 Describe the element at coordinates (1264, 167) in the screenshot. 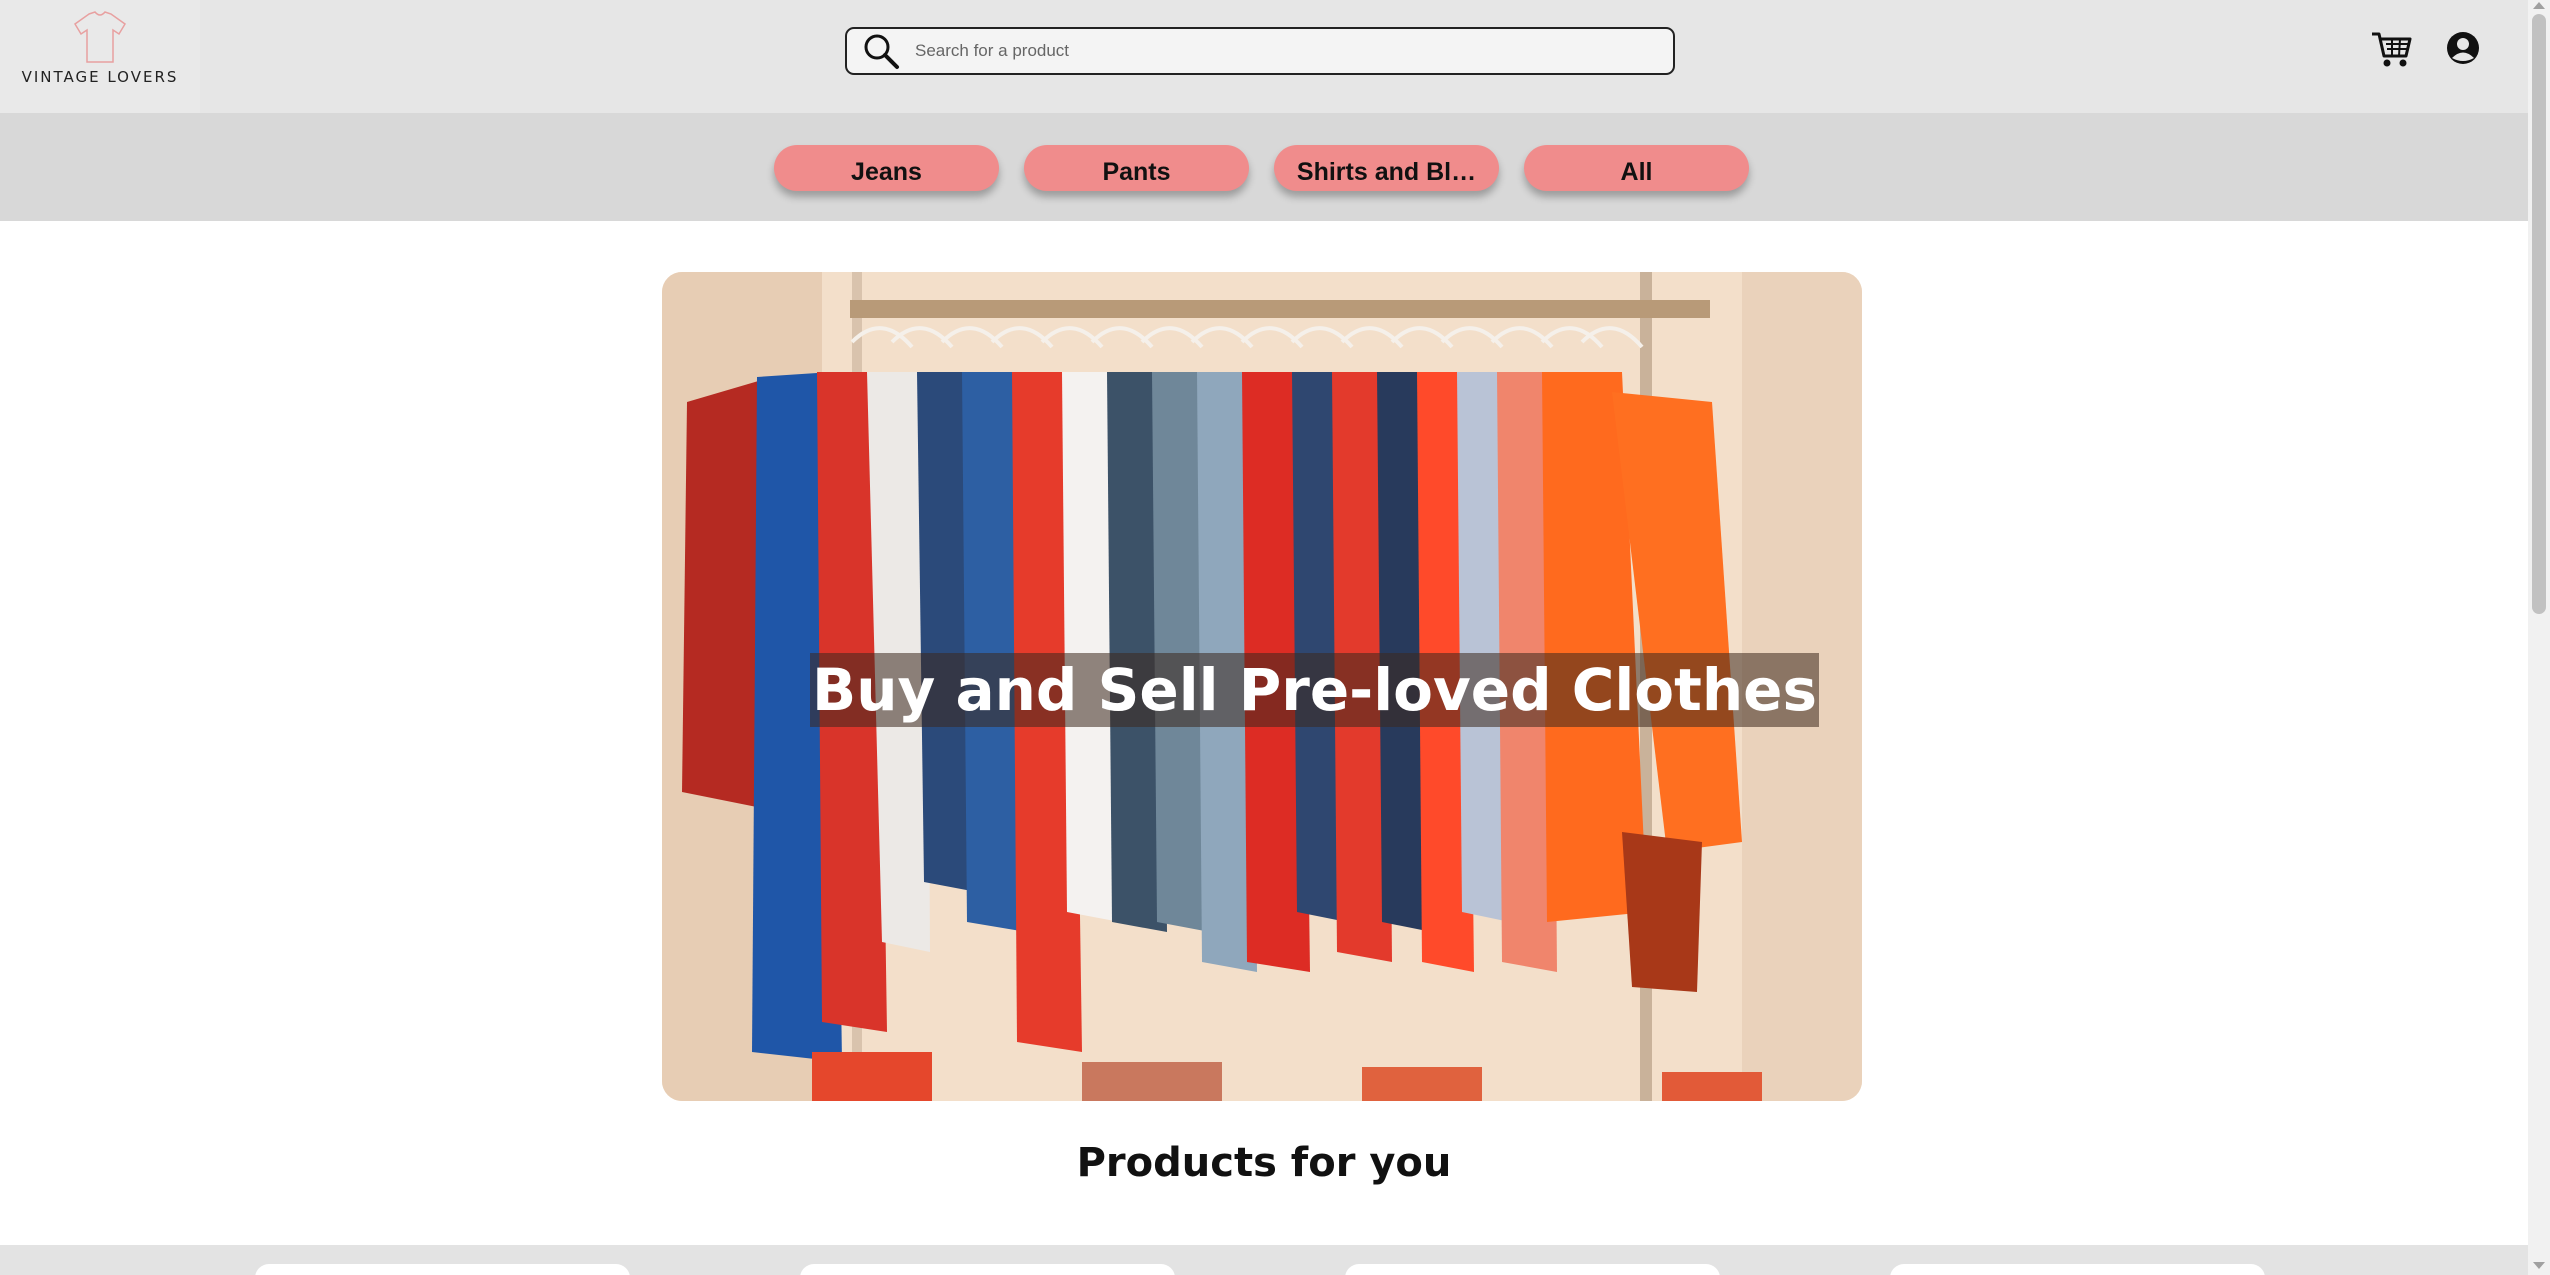

I see `category-bar: Jeans Pants Shirts and Bl… All` at that location.